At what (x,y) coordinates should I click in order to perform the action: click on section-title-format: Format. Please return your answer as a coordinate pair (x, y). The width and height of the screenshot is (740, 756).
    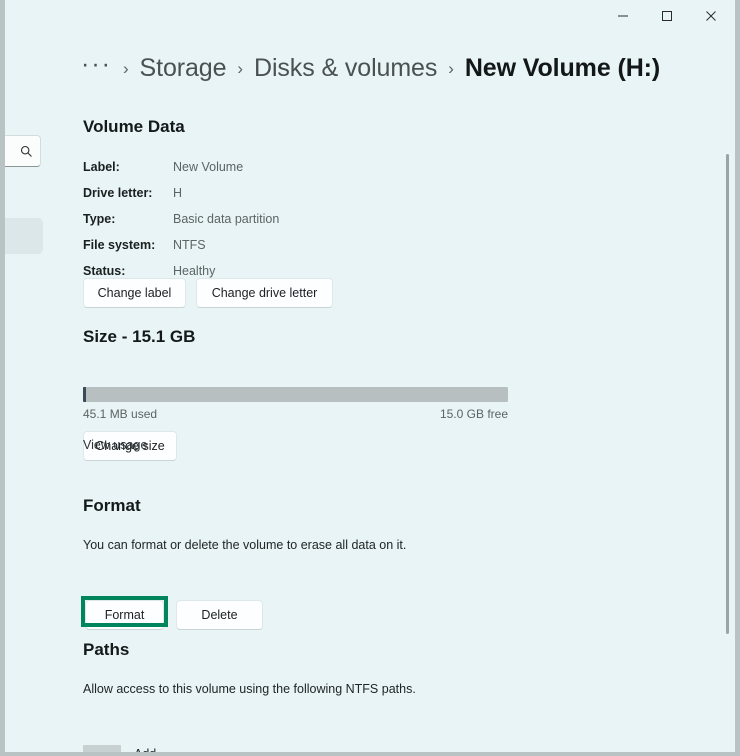
    Looking at the image, I should click on (112, 505).